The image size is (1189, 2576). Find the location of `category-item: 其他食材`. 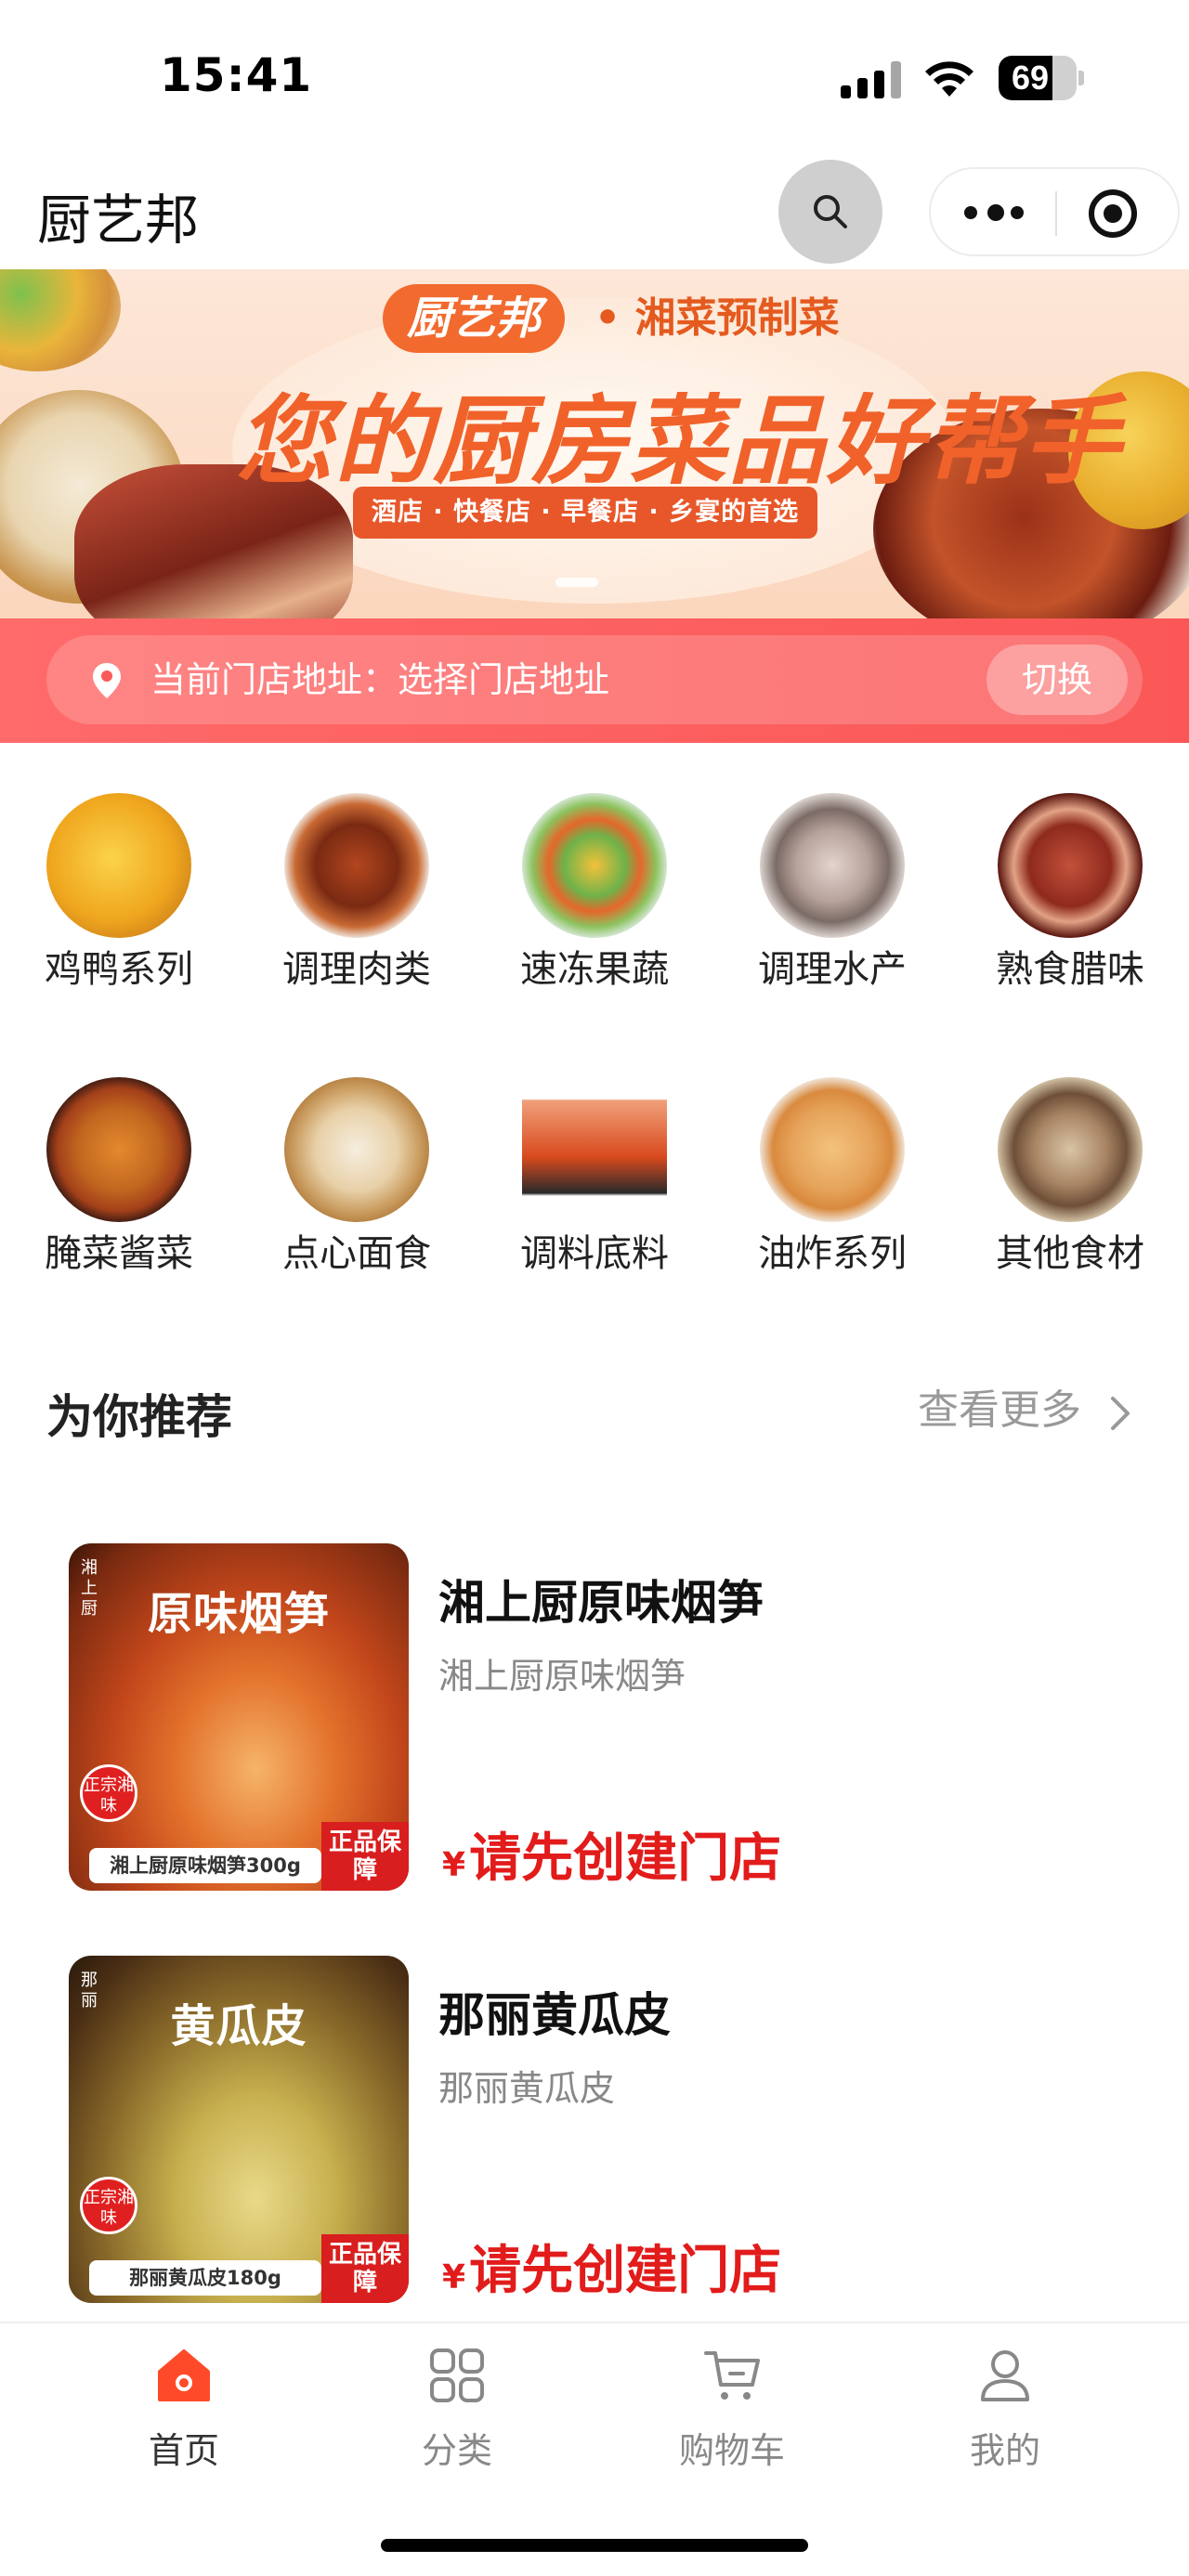

category-item: 其他食材 is located at coordinates (1070, 1181).